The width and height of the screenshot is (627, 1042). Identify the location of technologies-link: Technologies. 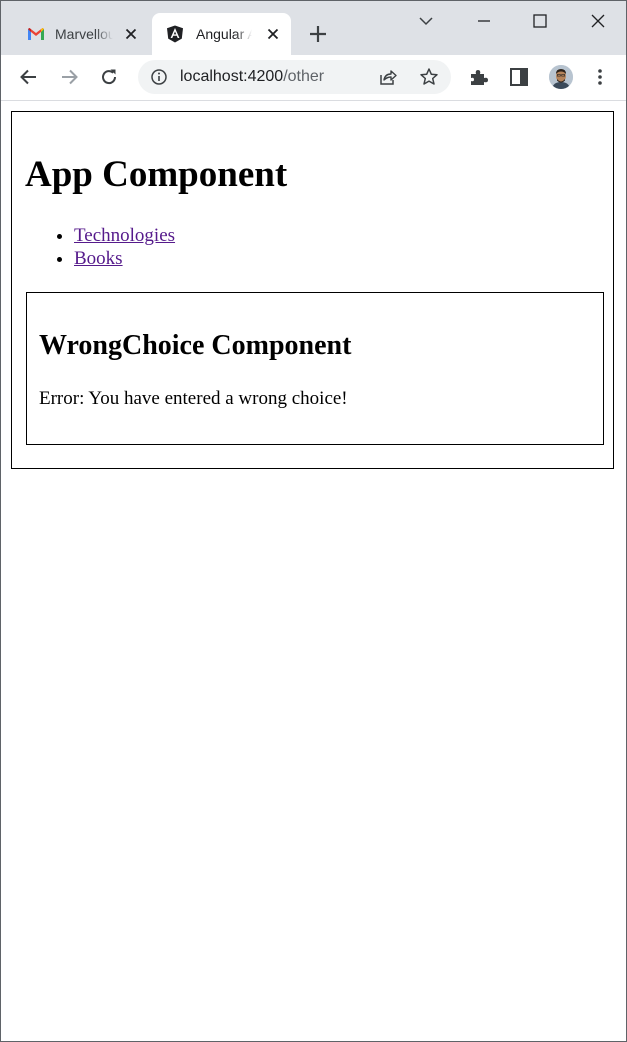
(124, 235).